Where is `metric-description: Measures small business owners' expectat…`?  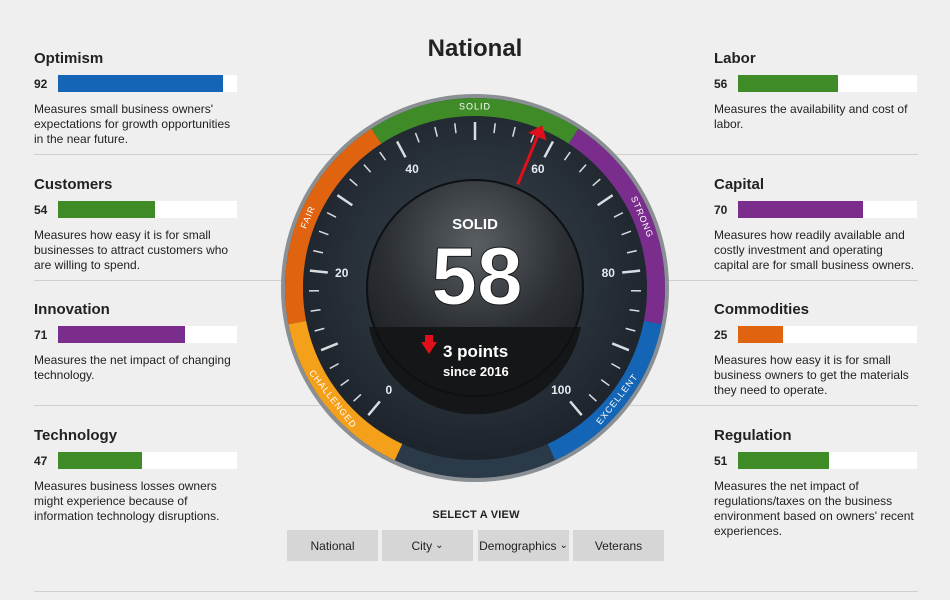 metric-description: Measures small business owners' expectat… is located at coordinates (132, 124).